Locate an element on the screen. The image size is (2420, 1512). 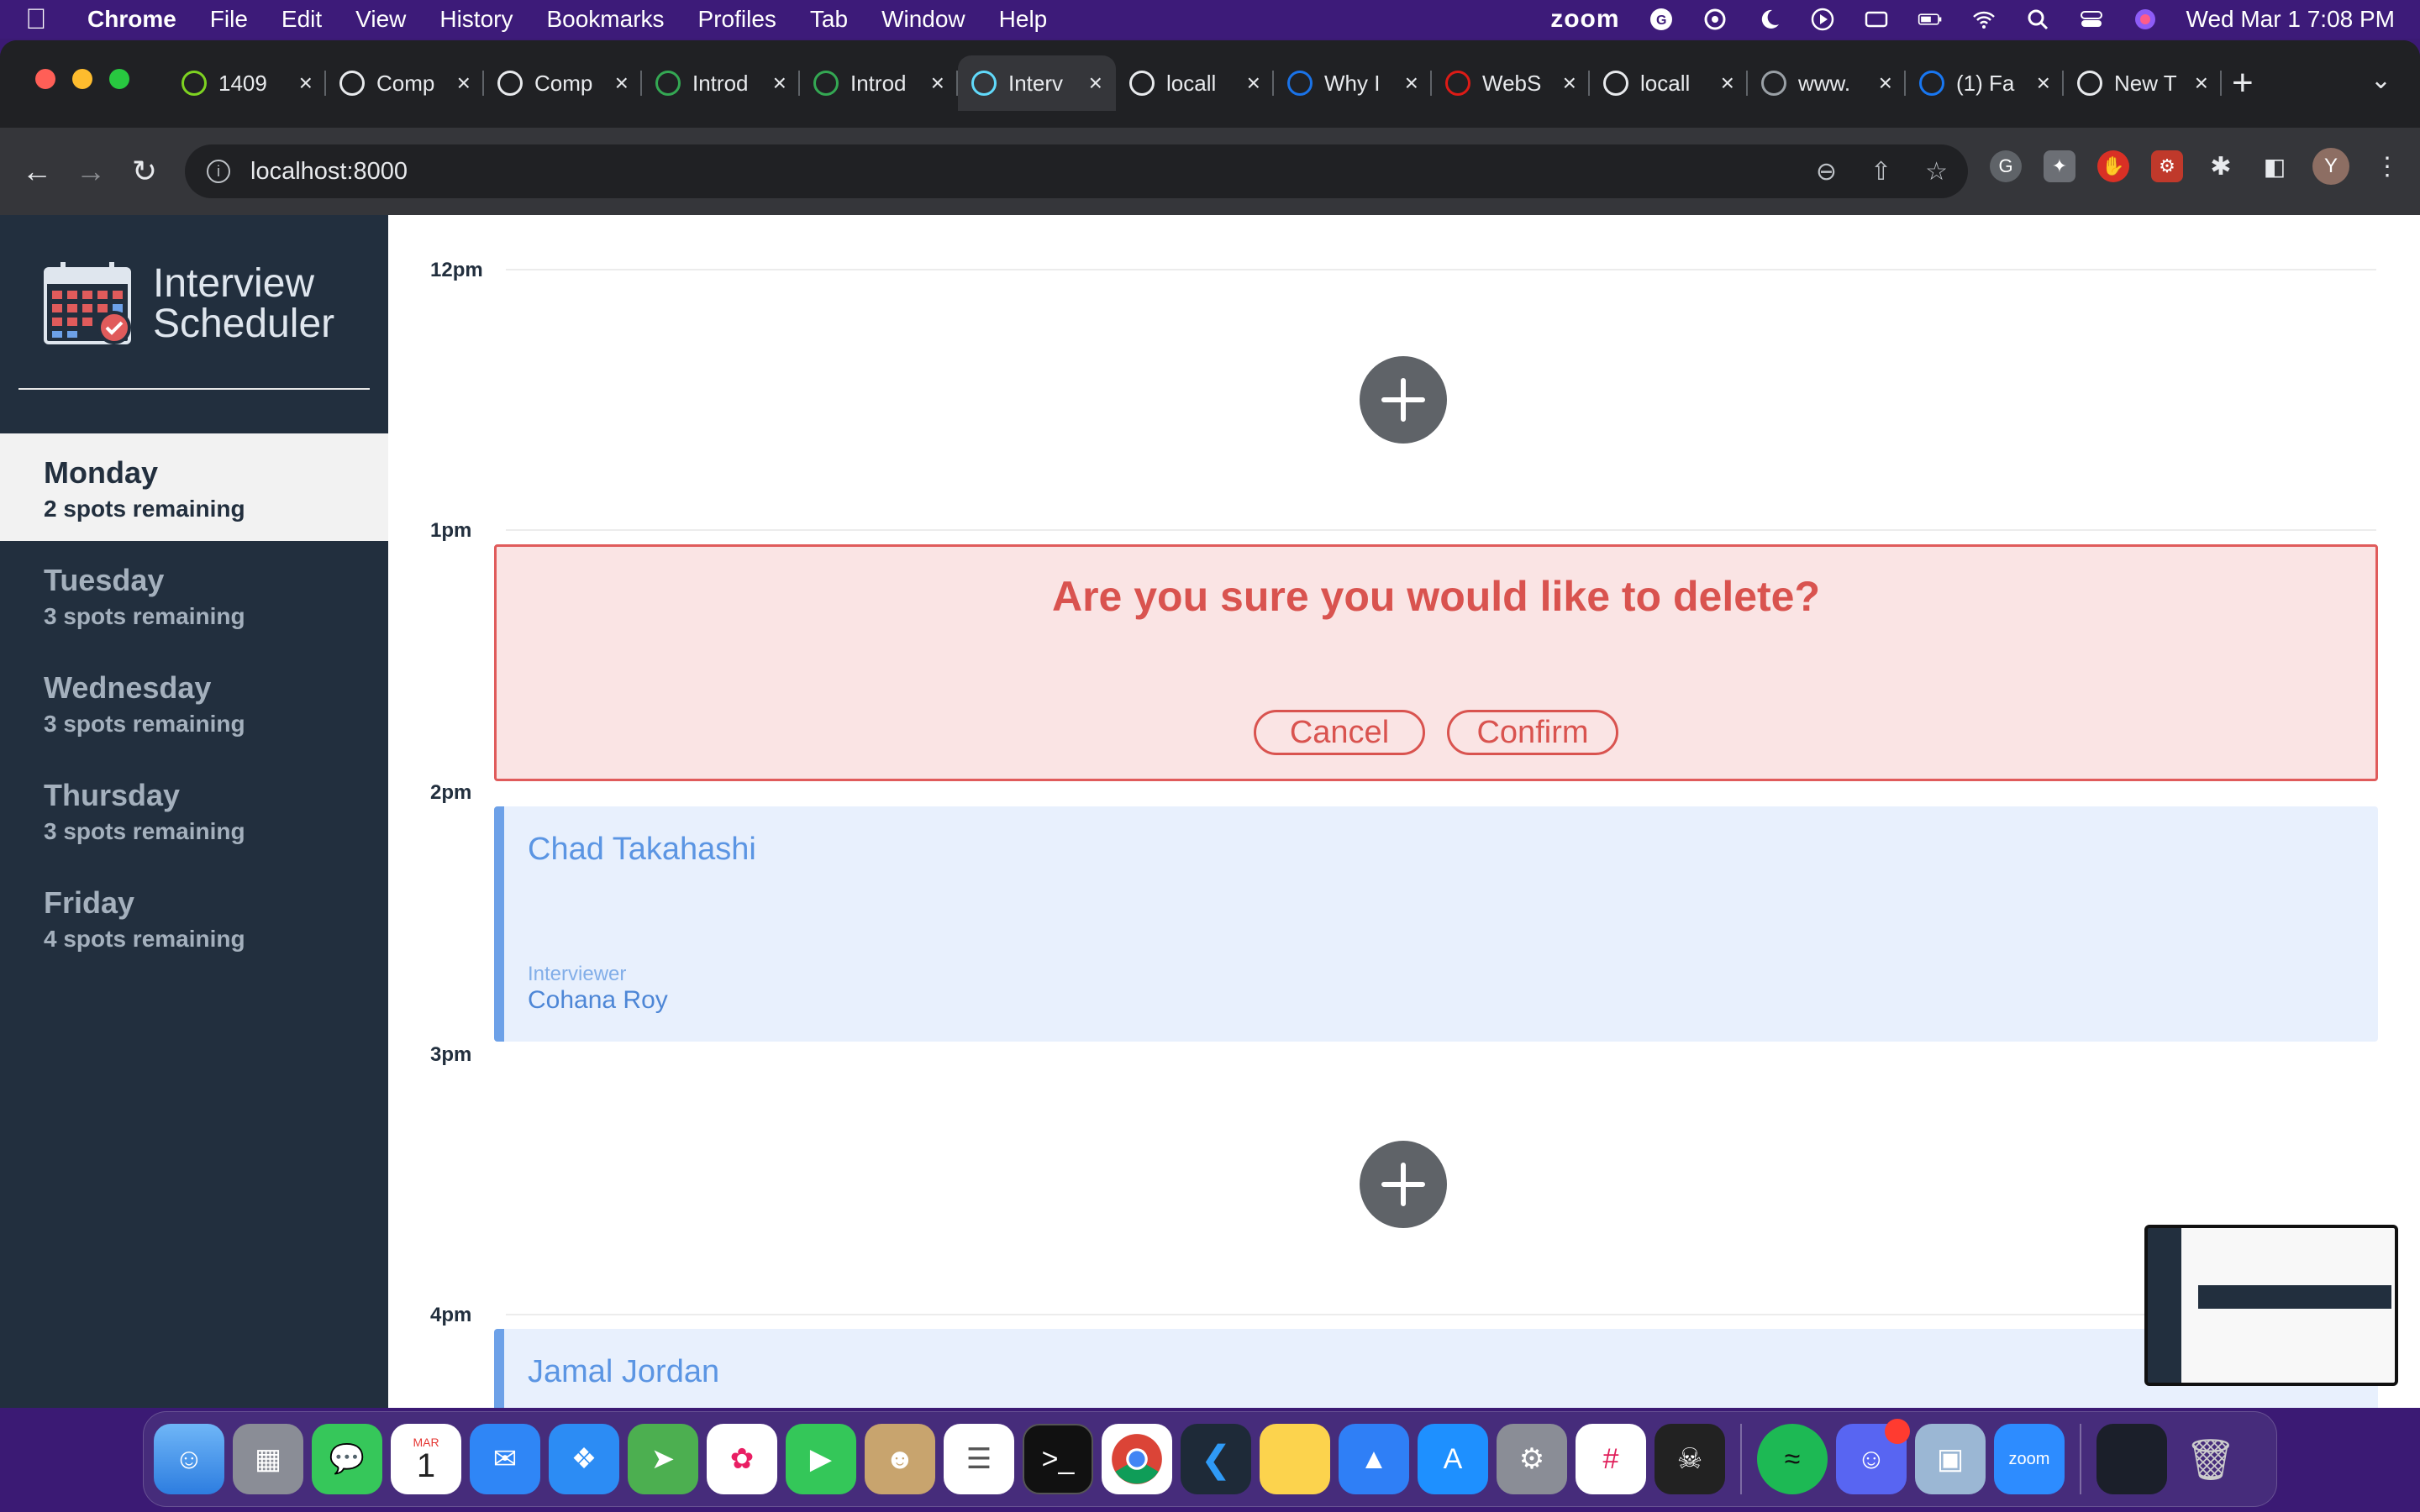
browser-tab: Interv × is located at coordinates (1037, 83).